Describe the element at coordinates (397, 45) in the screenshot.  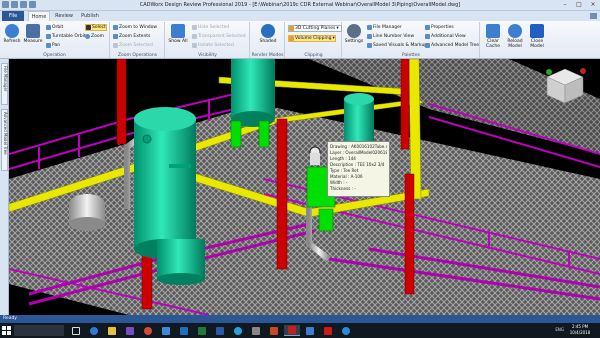
I see `saved-visuals-button: Saved Visuals & Markup` at that location.